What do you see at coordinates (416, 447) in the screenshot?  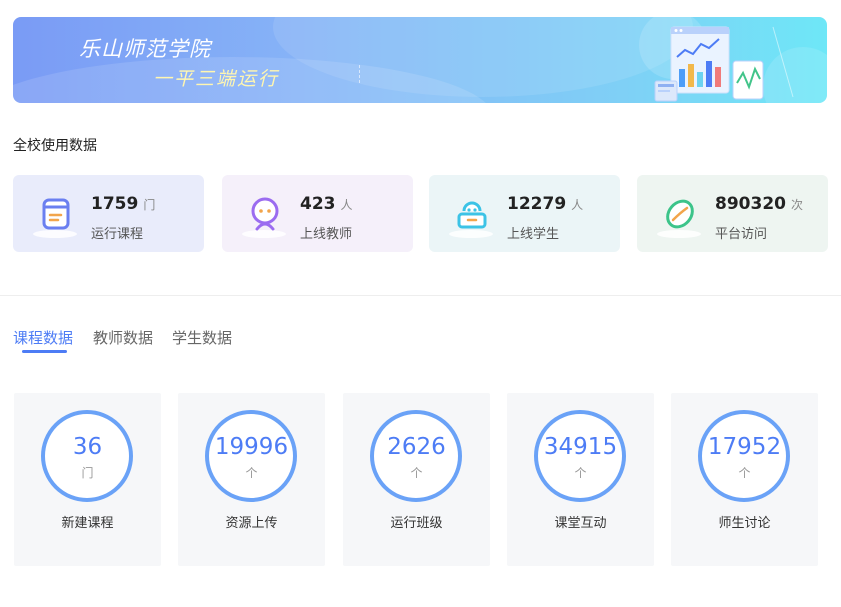 I see `metric-value: 2626` at bounding box center [416, 447].